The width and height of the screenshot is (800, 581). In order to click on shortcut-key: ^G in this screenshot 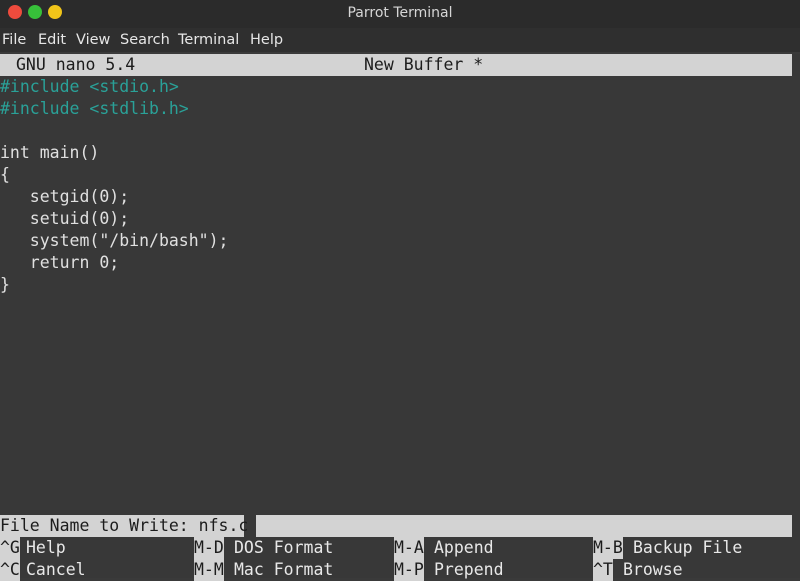, I will do `click(10, 548)`.